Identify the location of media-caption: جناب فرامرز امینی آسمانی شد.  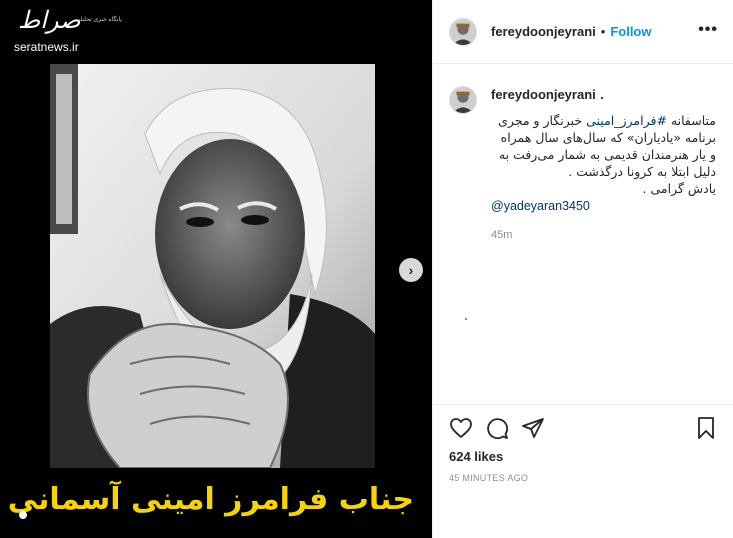
(207, 499).